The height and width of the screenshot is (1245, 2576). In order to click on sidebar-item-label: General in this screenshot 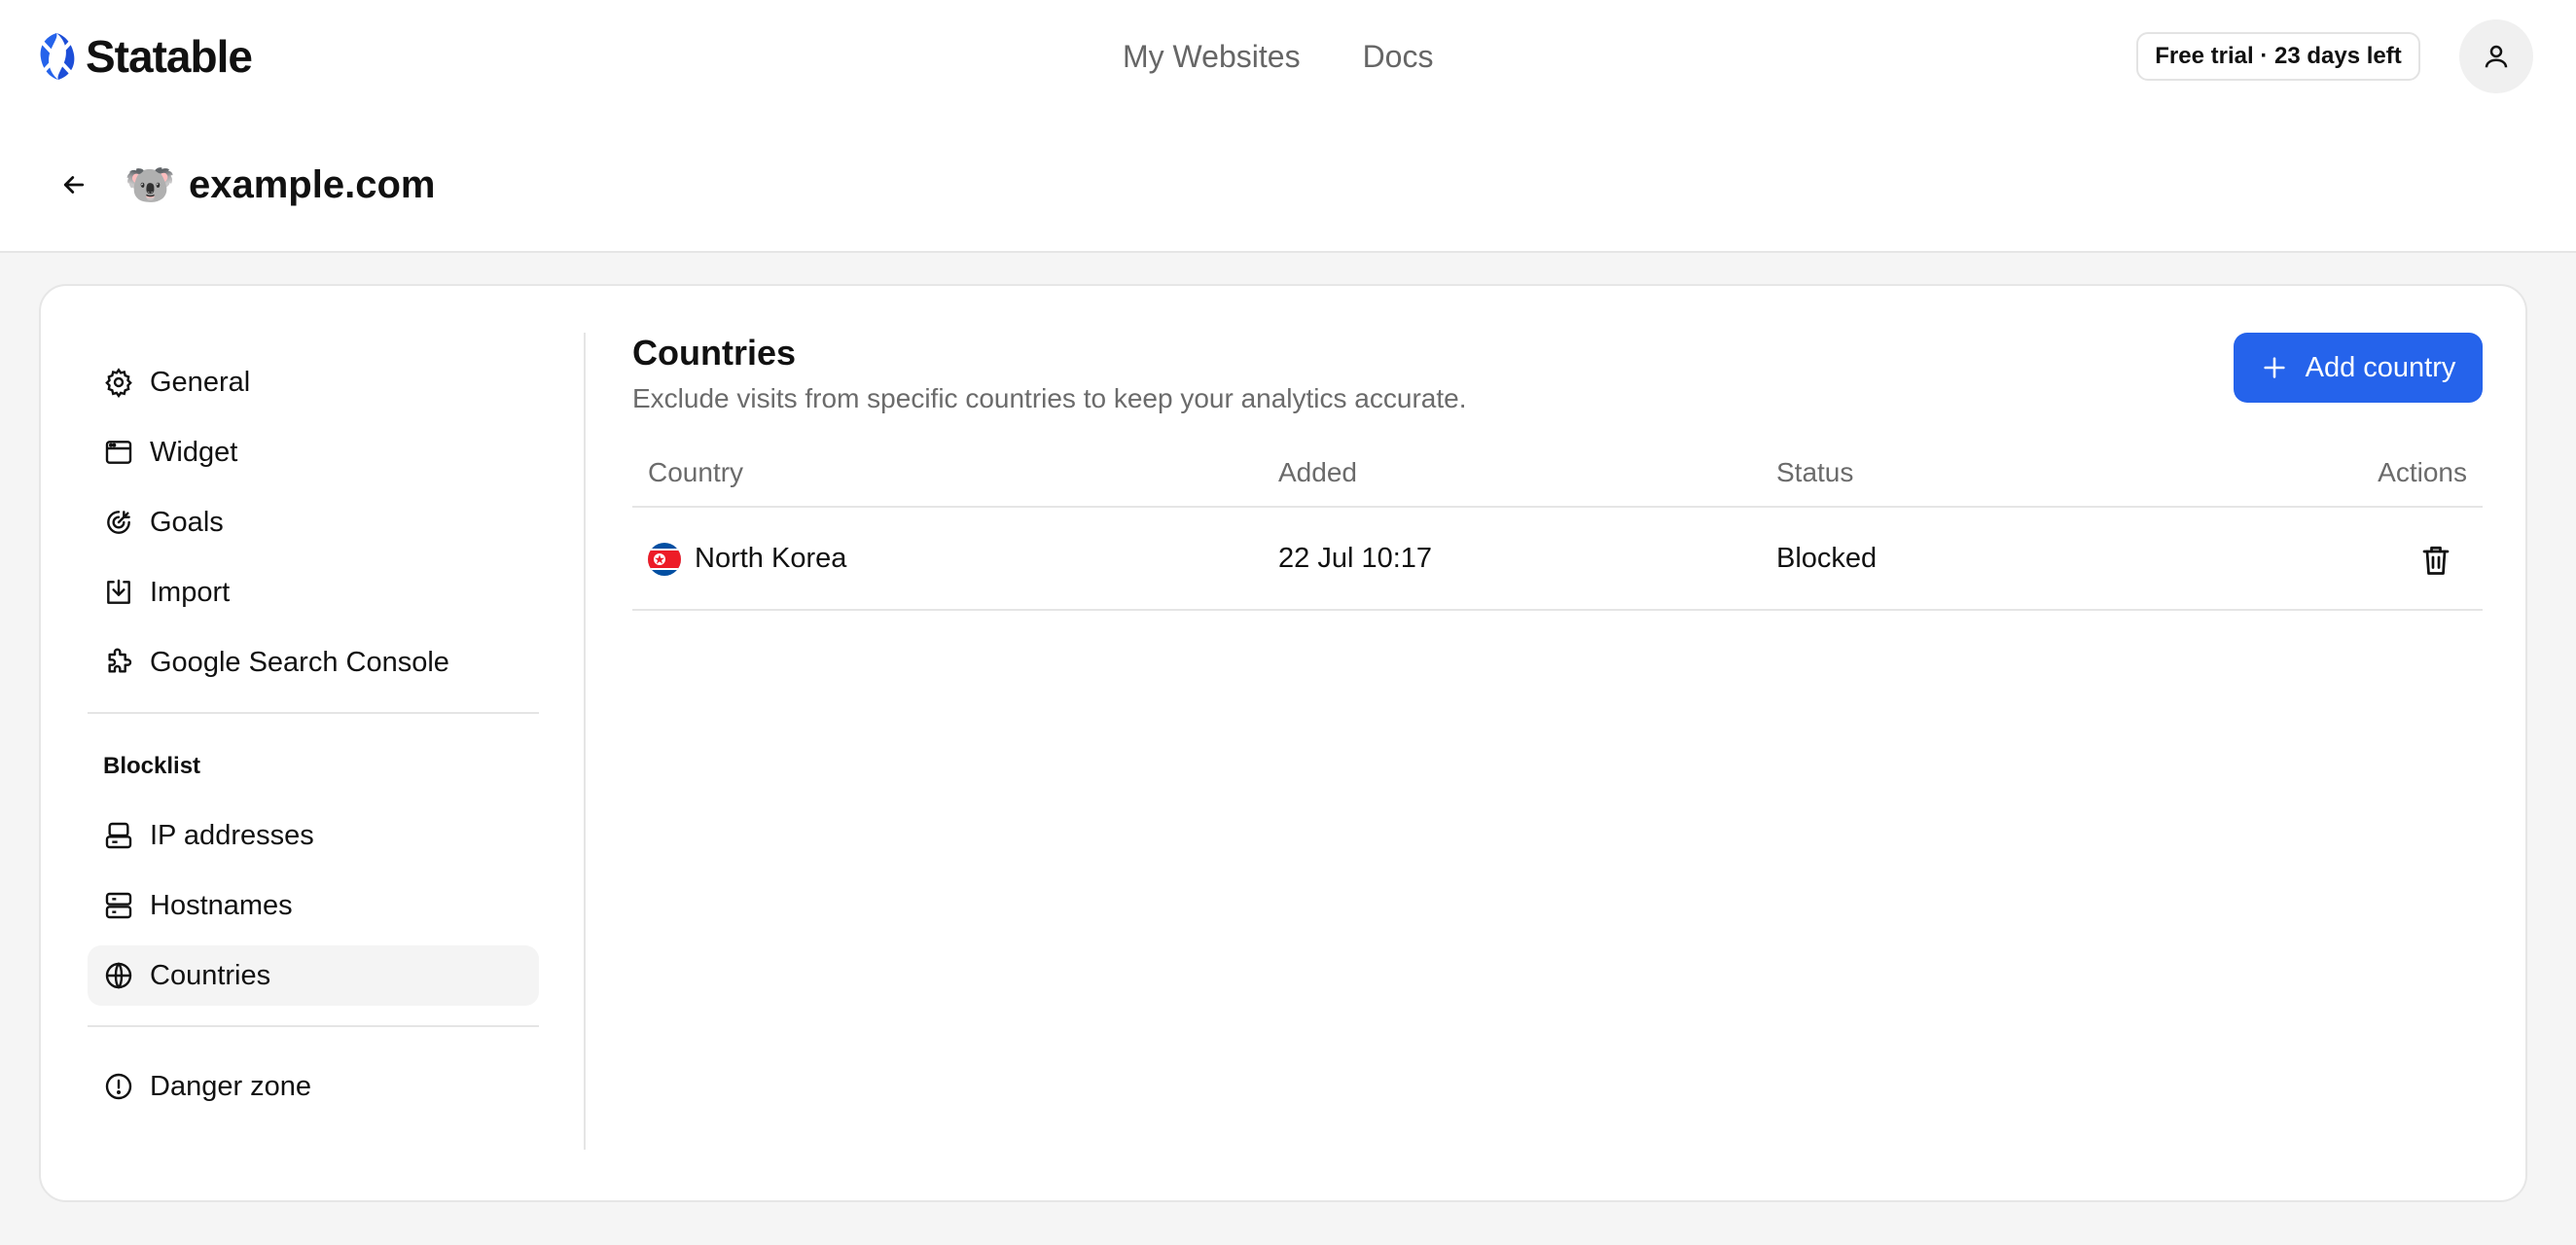, I will do `click(200, 382)`.